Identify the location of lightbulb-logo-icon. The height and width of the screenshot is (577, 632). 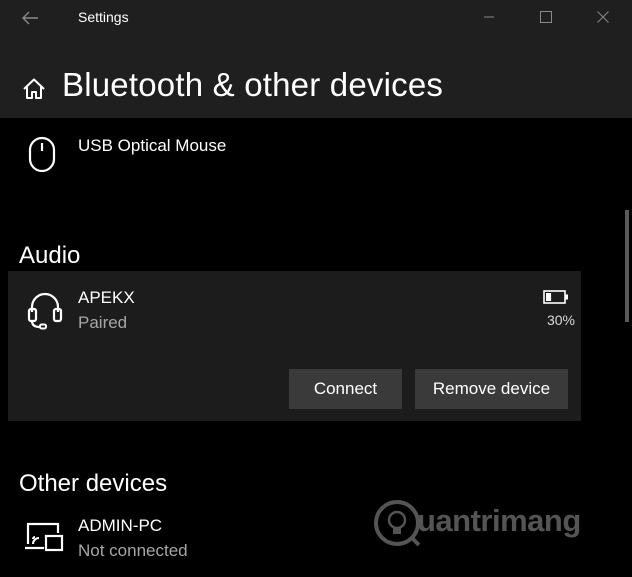
(397, 523).